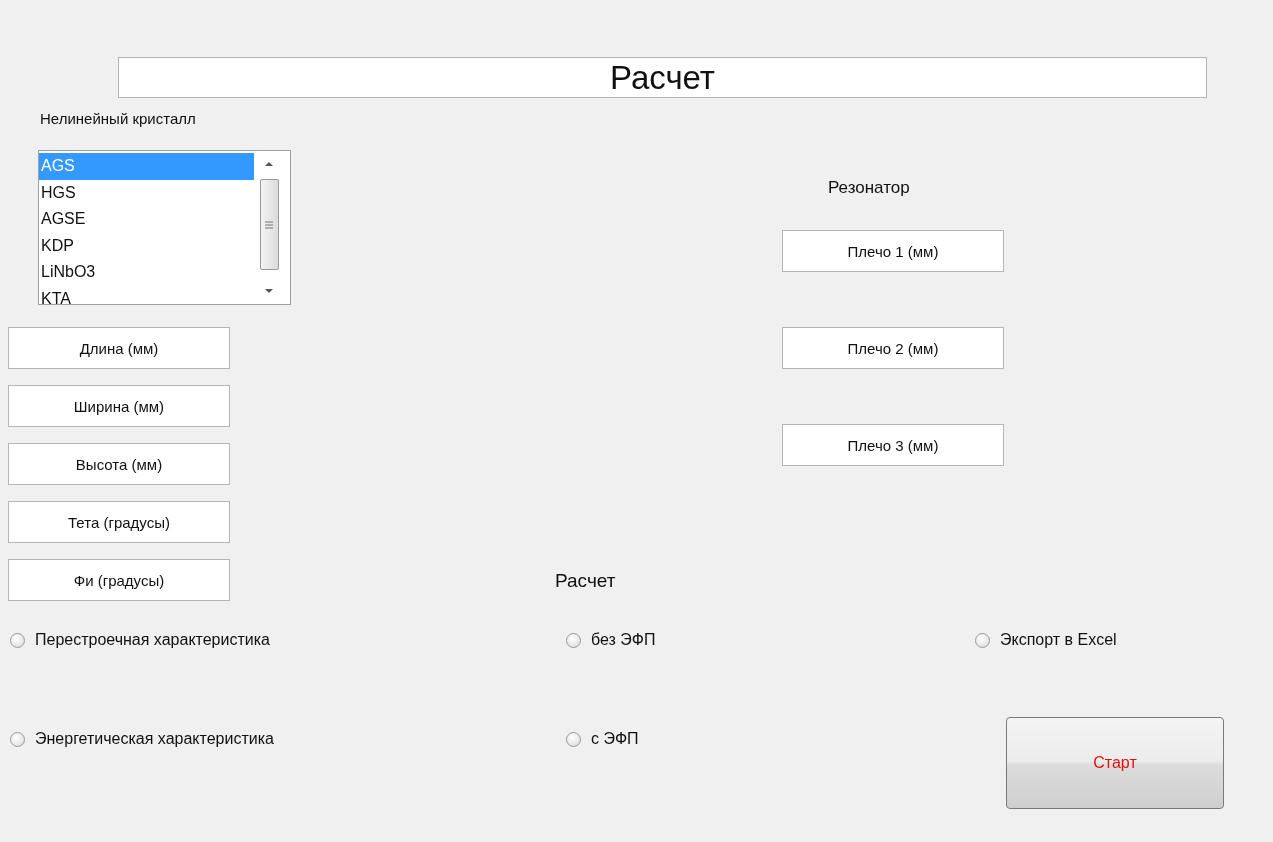 The height and width of the screenshot is (842, 1273). Describe the element at coordinates (269, 164) in the screenshot. I see `scroll-up-icon` at that location.